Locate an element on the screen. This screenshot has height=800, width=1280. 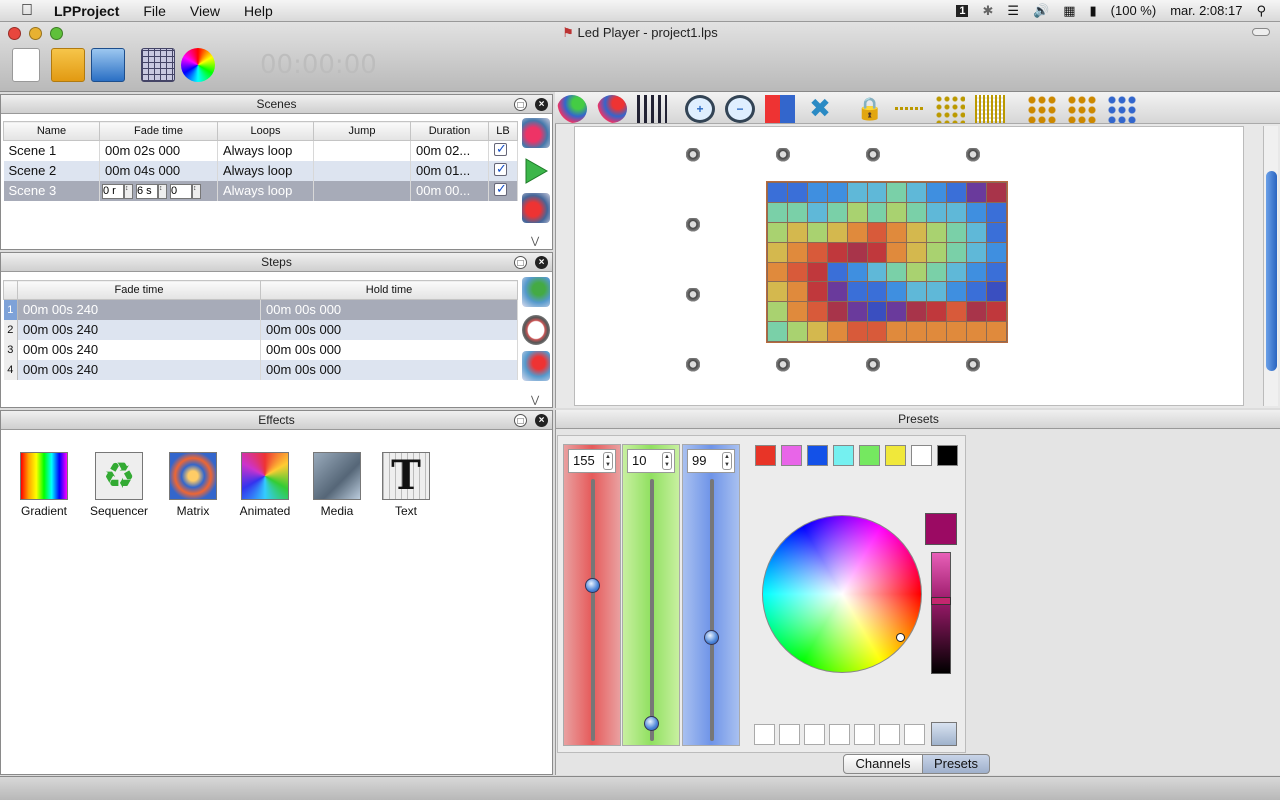
table-row-selected: 1 00m 00s 240 00m 00s 000 is located at coordinates (260, 309).